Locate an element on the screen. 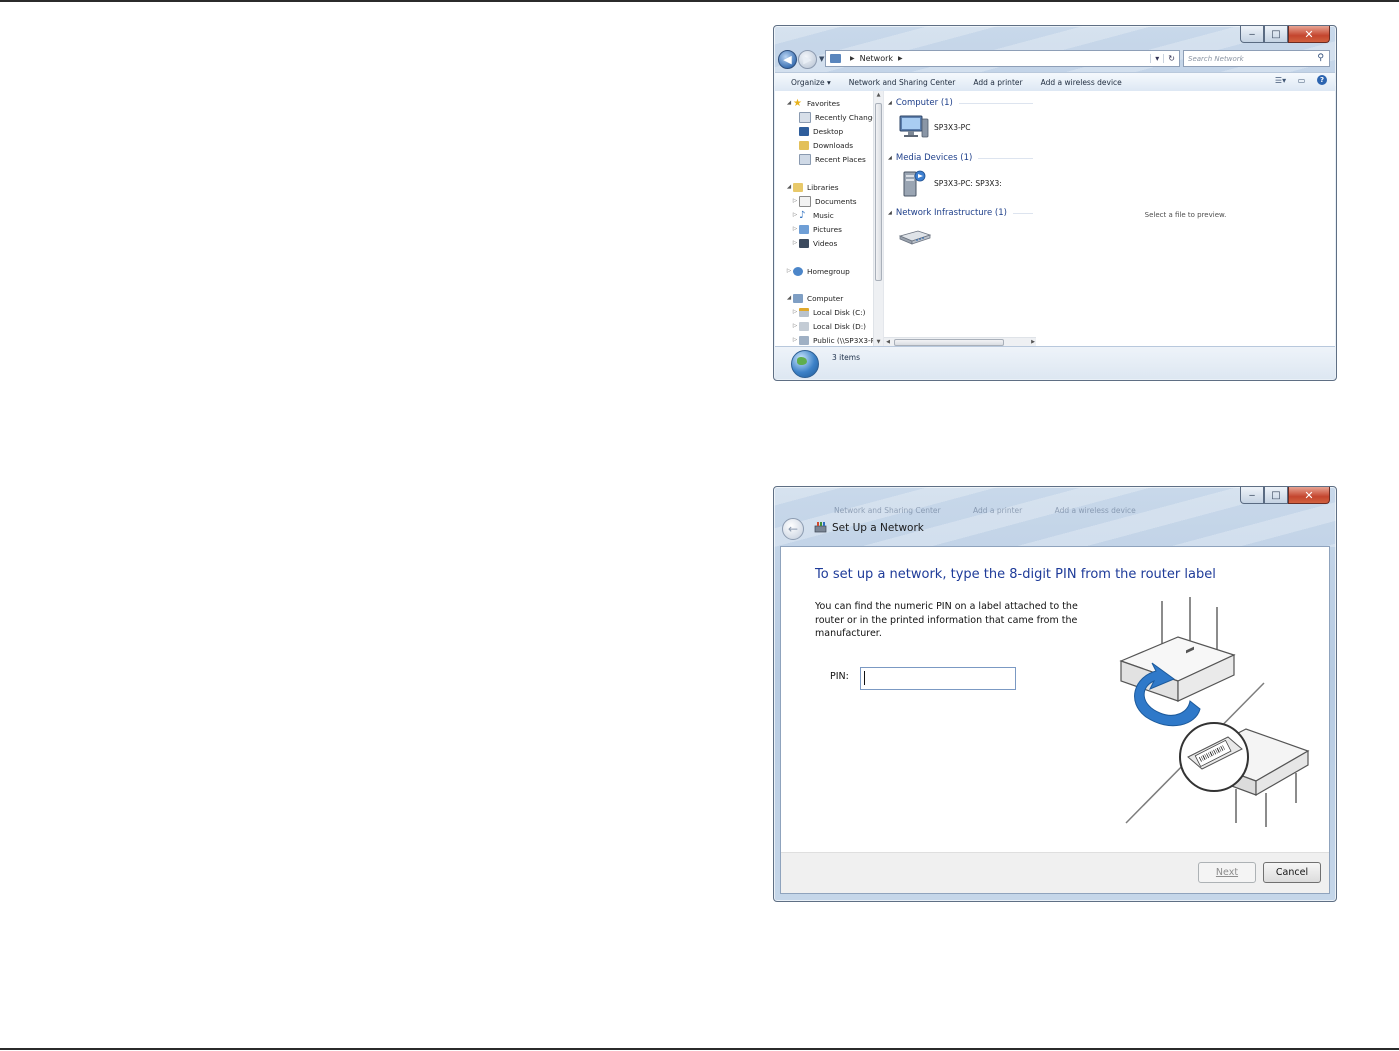 Image resolution: width=1399 pixels, height=1051 pixels. group-header-computer: ◢ Computer (1) is located at coordinates (960, 103).